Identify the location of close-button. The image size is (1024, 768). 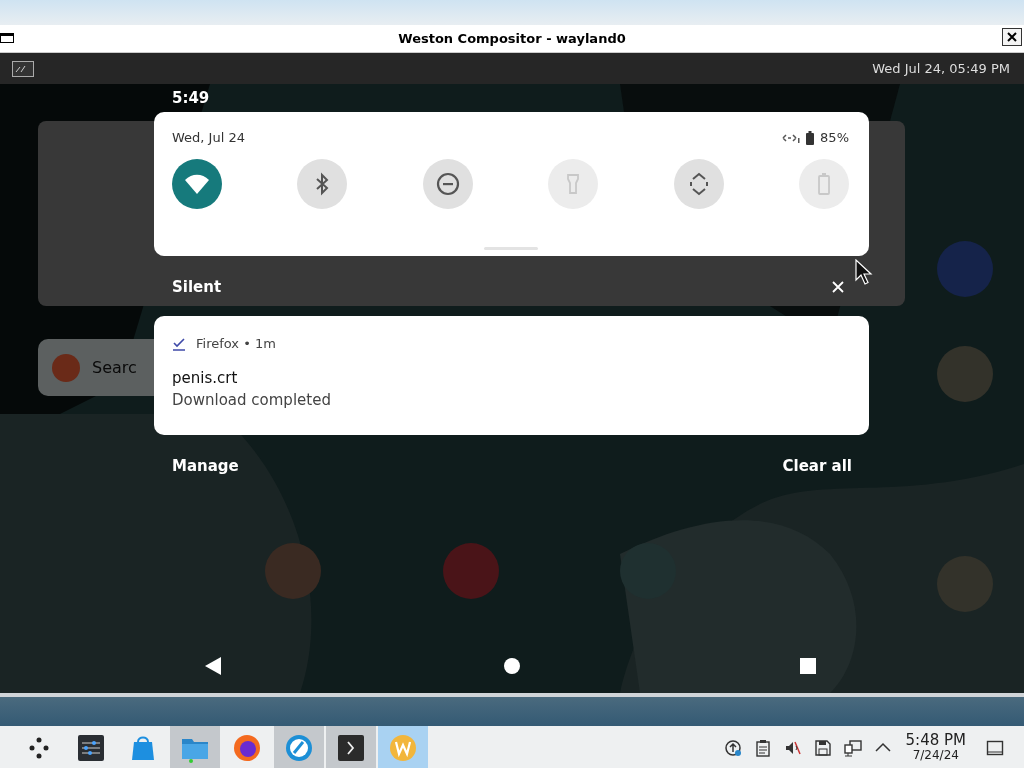
(1012, 37).